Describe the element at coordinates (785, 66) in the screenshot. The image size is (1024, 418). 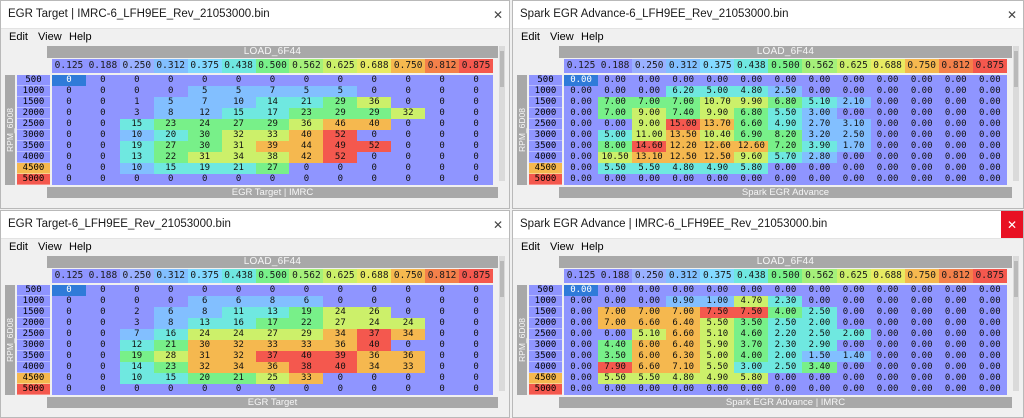
I see `x-axis-cell: 0.500` at that location.